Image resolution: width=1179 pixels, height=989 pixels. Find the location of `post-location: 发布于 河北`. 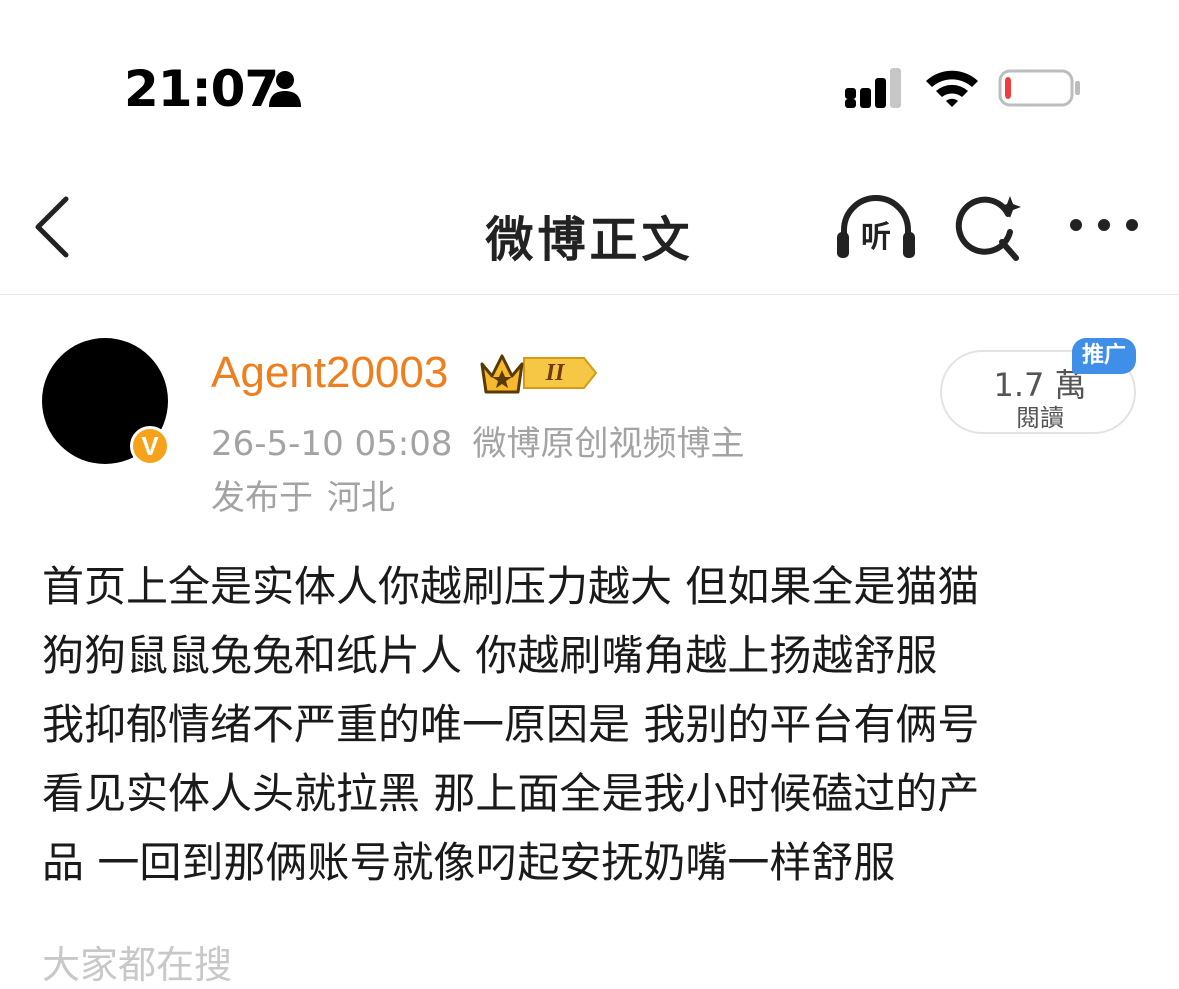

post-location: 发布于 河北 is located at coordinates (303, 494).